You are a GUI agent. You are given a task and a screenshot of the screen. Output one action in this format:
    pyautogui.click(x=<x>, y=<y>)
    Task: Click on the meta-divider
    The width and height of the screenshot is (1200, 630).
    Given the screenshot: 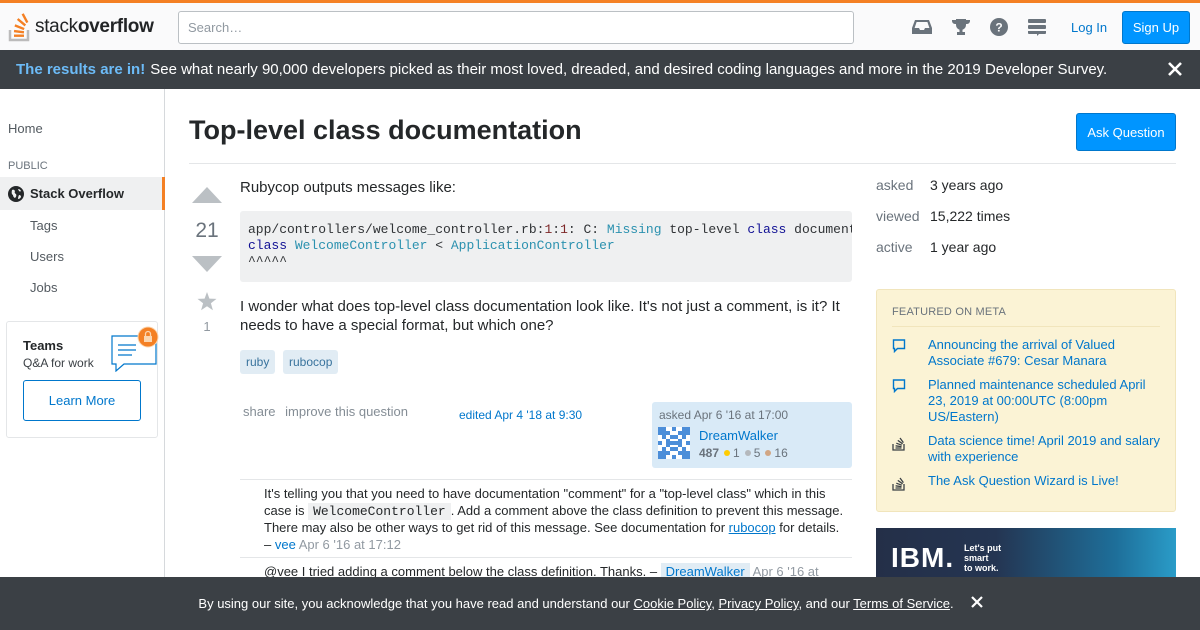 What is the action you would take?
    pyautogui.click(x=1026, y=326)
    